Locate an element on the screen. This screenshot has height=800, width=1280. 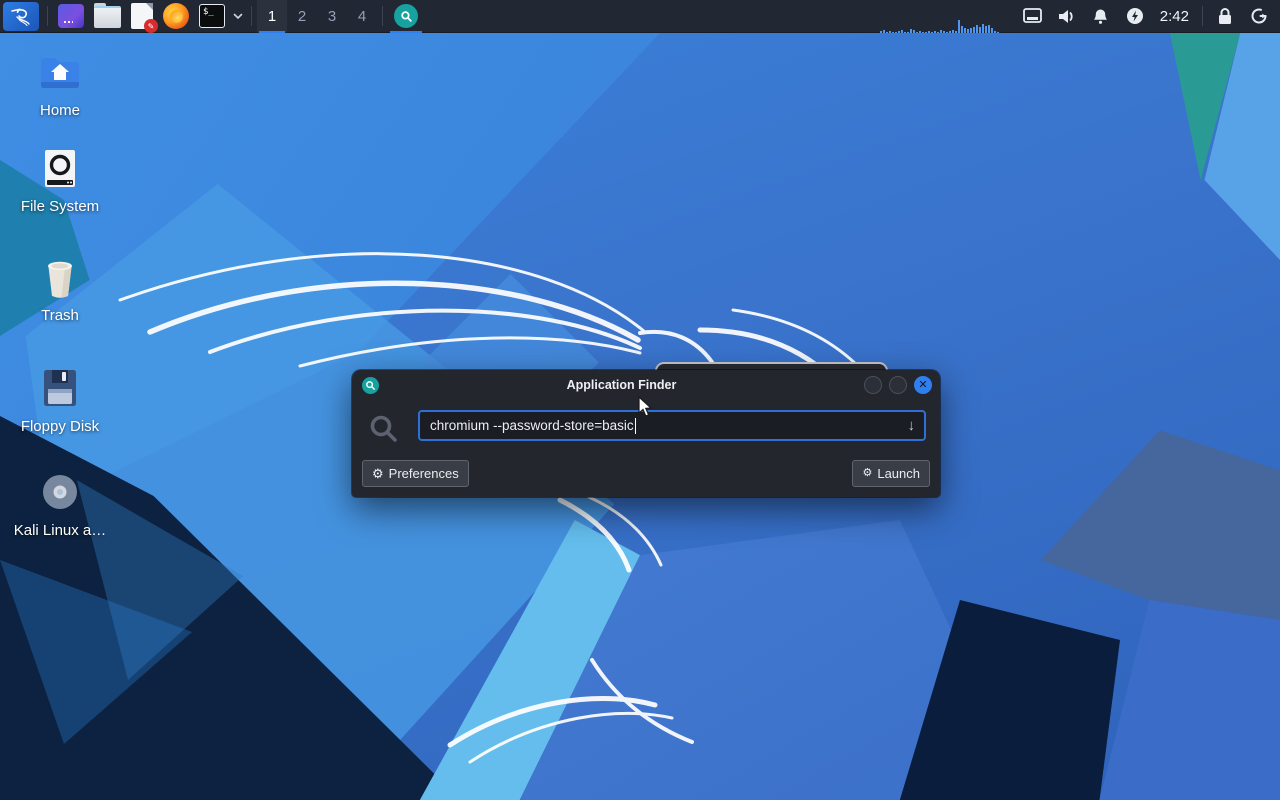
power-bolt-icon is located at coordinates (1134, 16).